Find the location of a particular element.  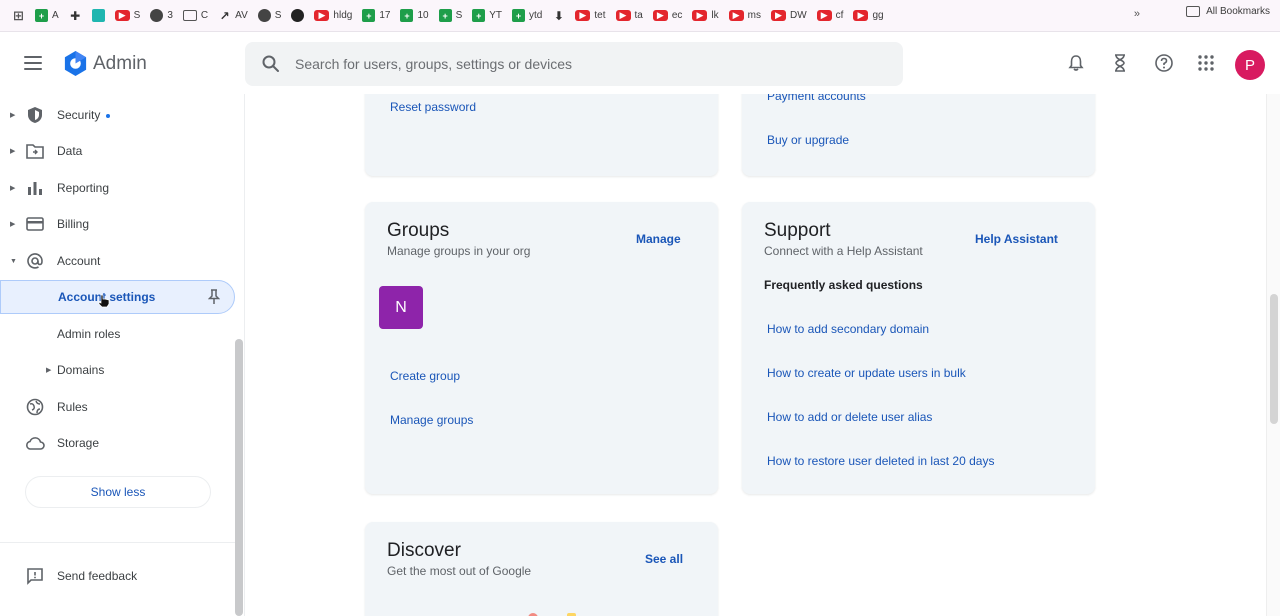

apps-grid-icon: ⊞ is located at coordinates (18, 16).